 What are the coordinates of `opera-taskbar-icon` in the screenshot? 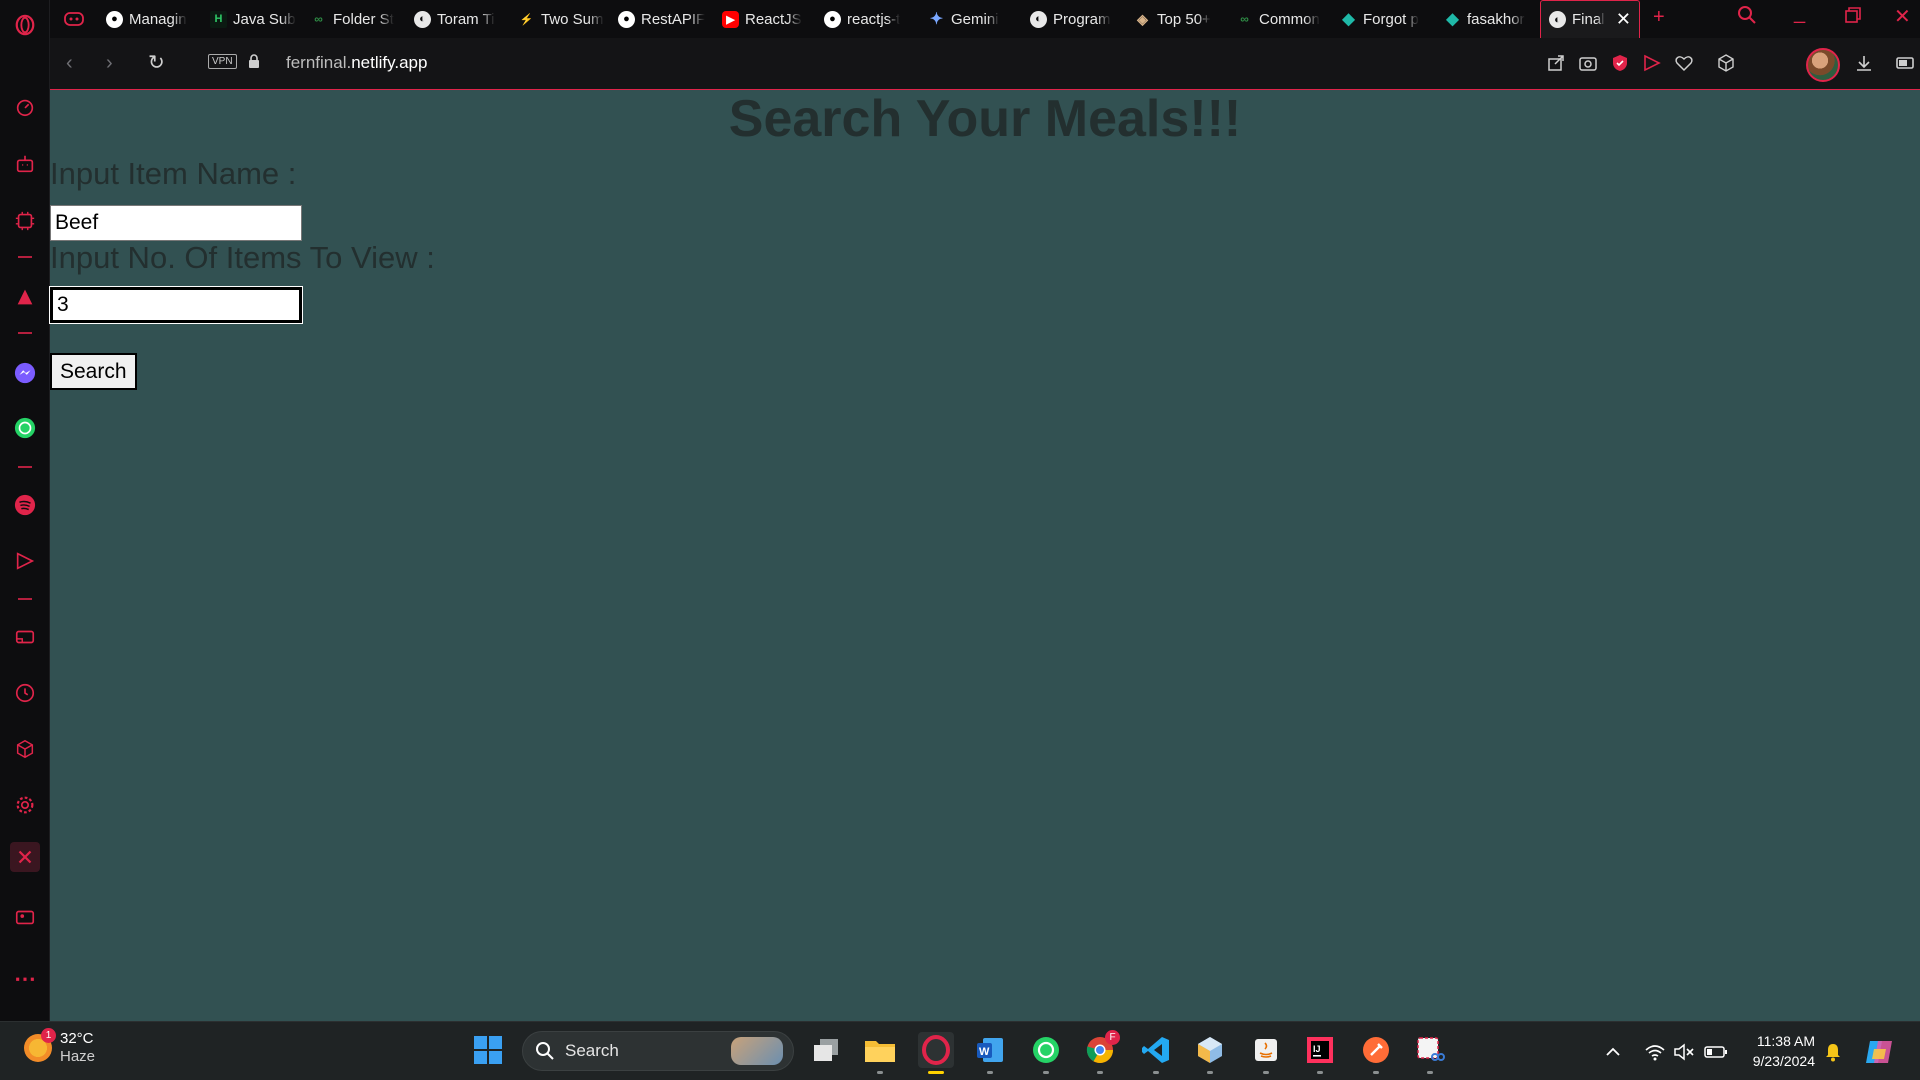 It's located at (936, 1053).